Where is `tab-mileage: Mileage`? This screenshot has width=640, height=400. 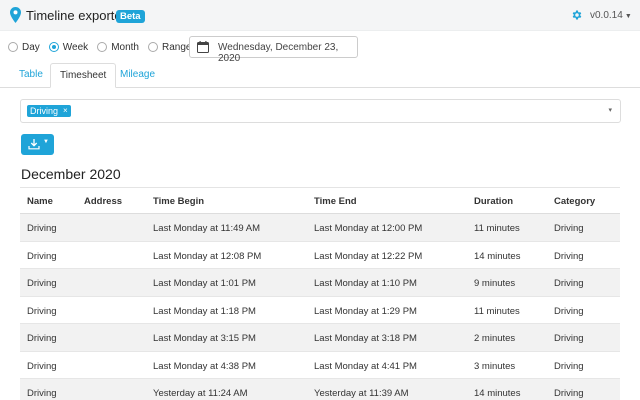
tab-mileage: Mileage is located at coordinates (137, 75).